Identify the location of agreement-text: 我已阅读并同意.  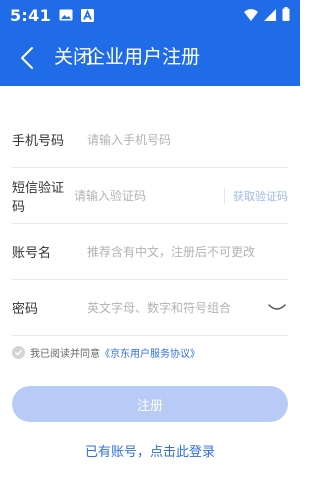
(65, 354).